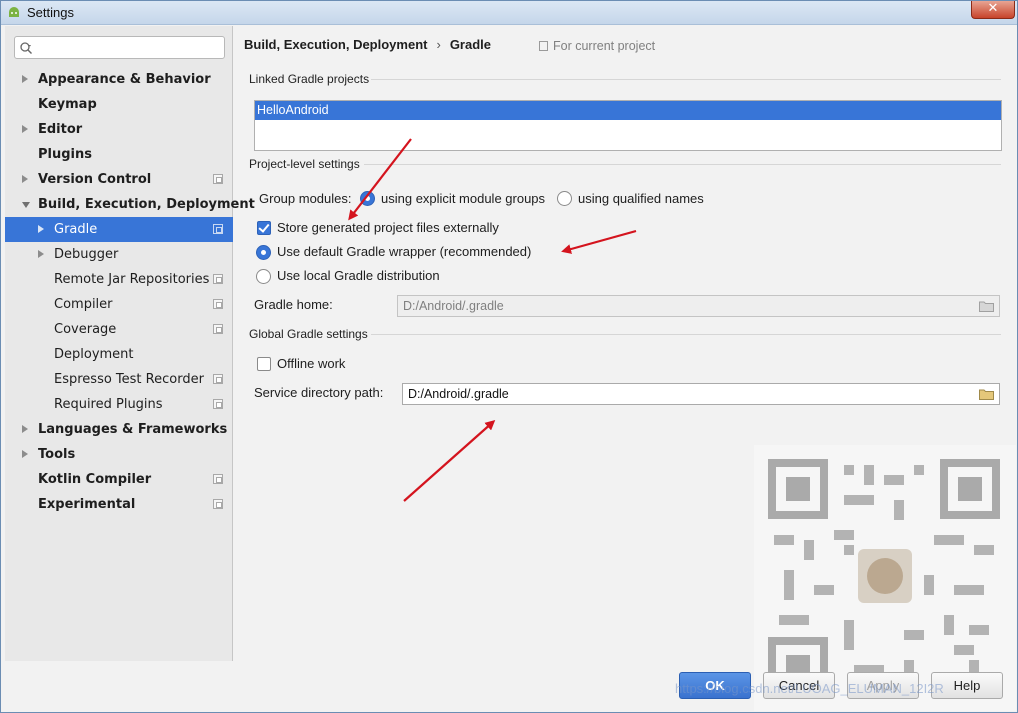  I want to click on sidebar-item-editor: Editor, so click(119, 129).